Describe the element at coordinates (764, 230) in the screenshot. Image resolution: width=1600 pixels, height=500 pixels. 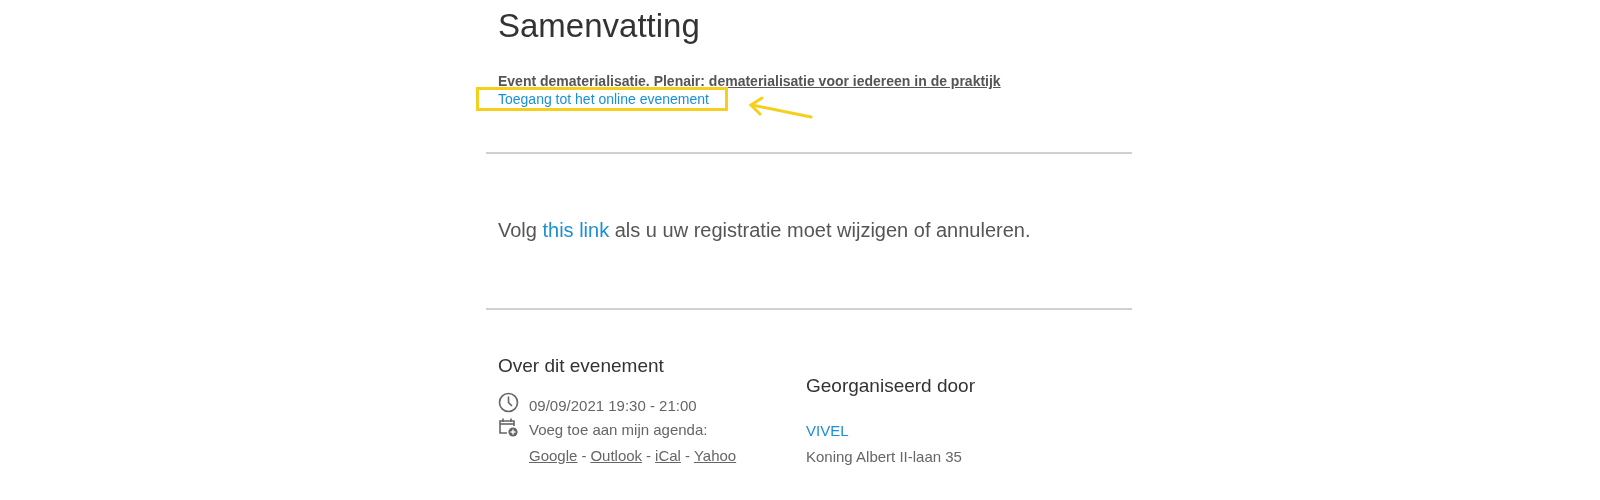
I see `change-notice: Volg this link als u uw registratie moet wijzigen of annuleren.` at that location.